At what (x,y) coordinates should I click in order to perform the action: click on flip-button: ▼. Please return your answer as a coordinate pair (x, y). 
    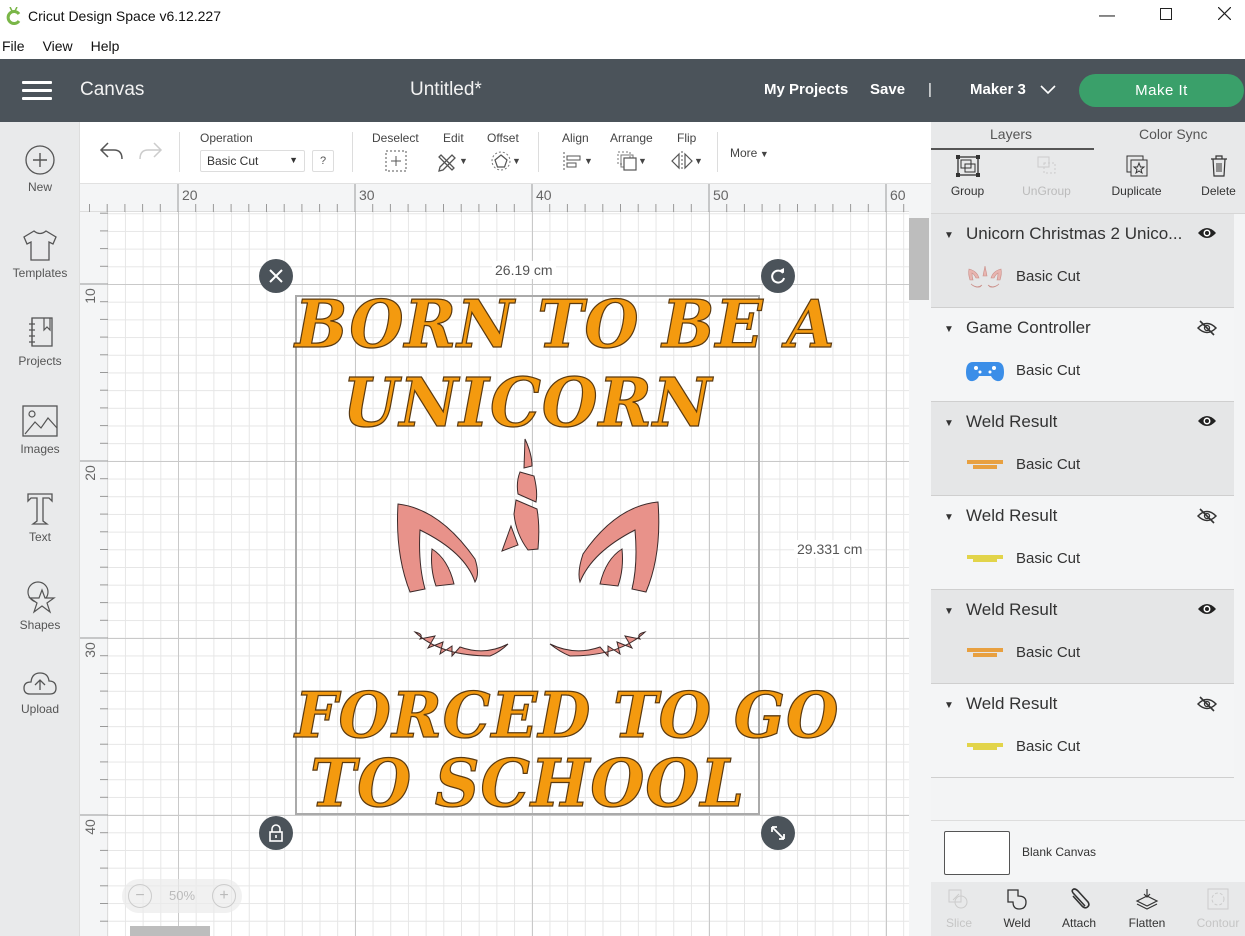
    Looking at the image, I should click on (686, 161).